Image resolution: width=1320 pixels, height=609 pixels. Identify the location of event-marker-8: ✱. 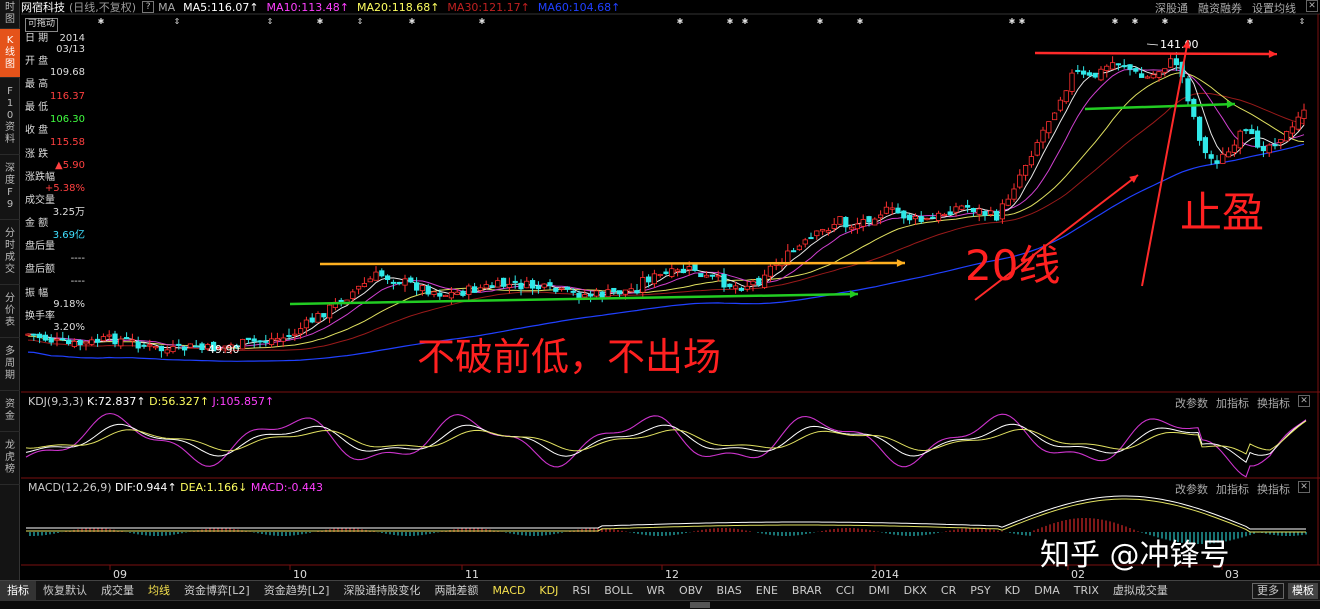
(730, 21).